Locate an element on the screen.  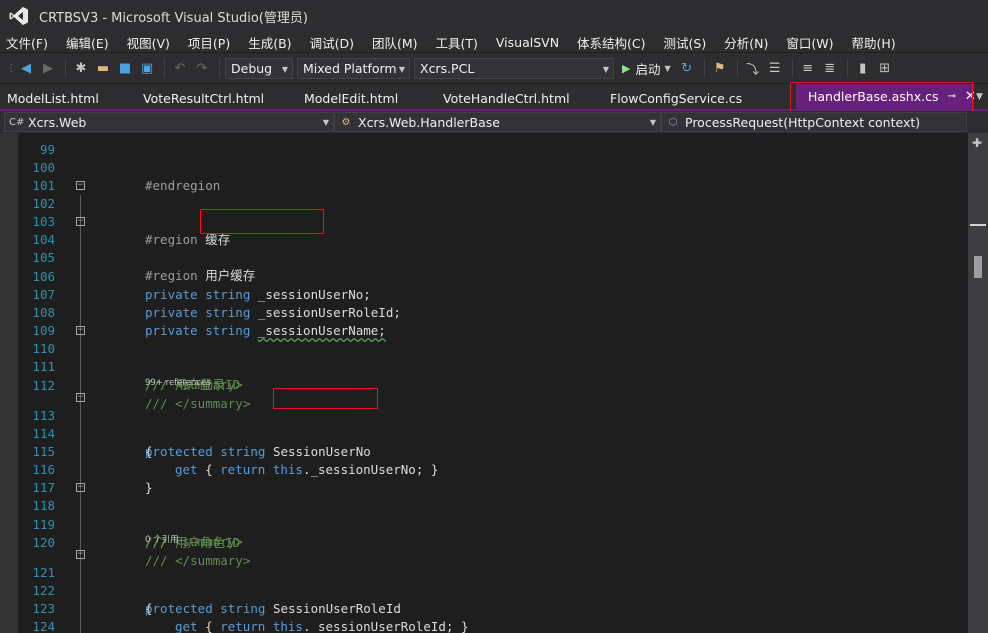
menu-test: 测试(S) is located at coordinates (685, 42).